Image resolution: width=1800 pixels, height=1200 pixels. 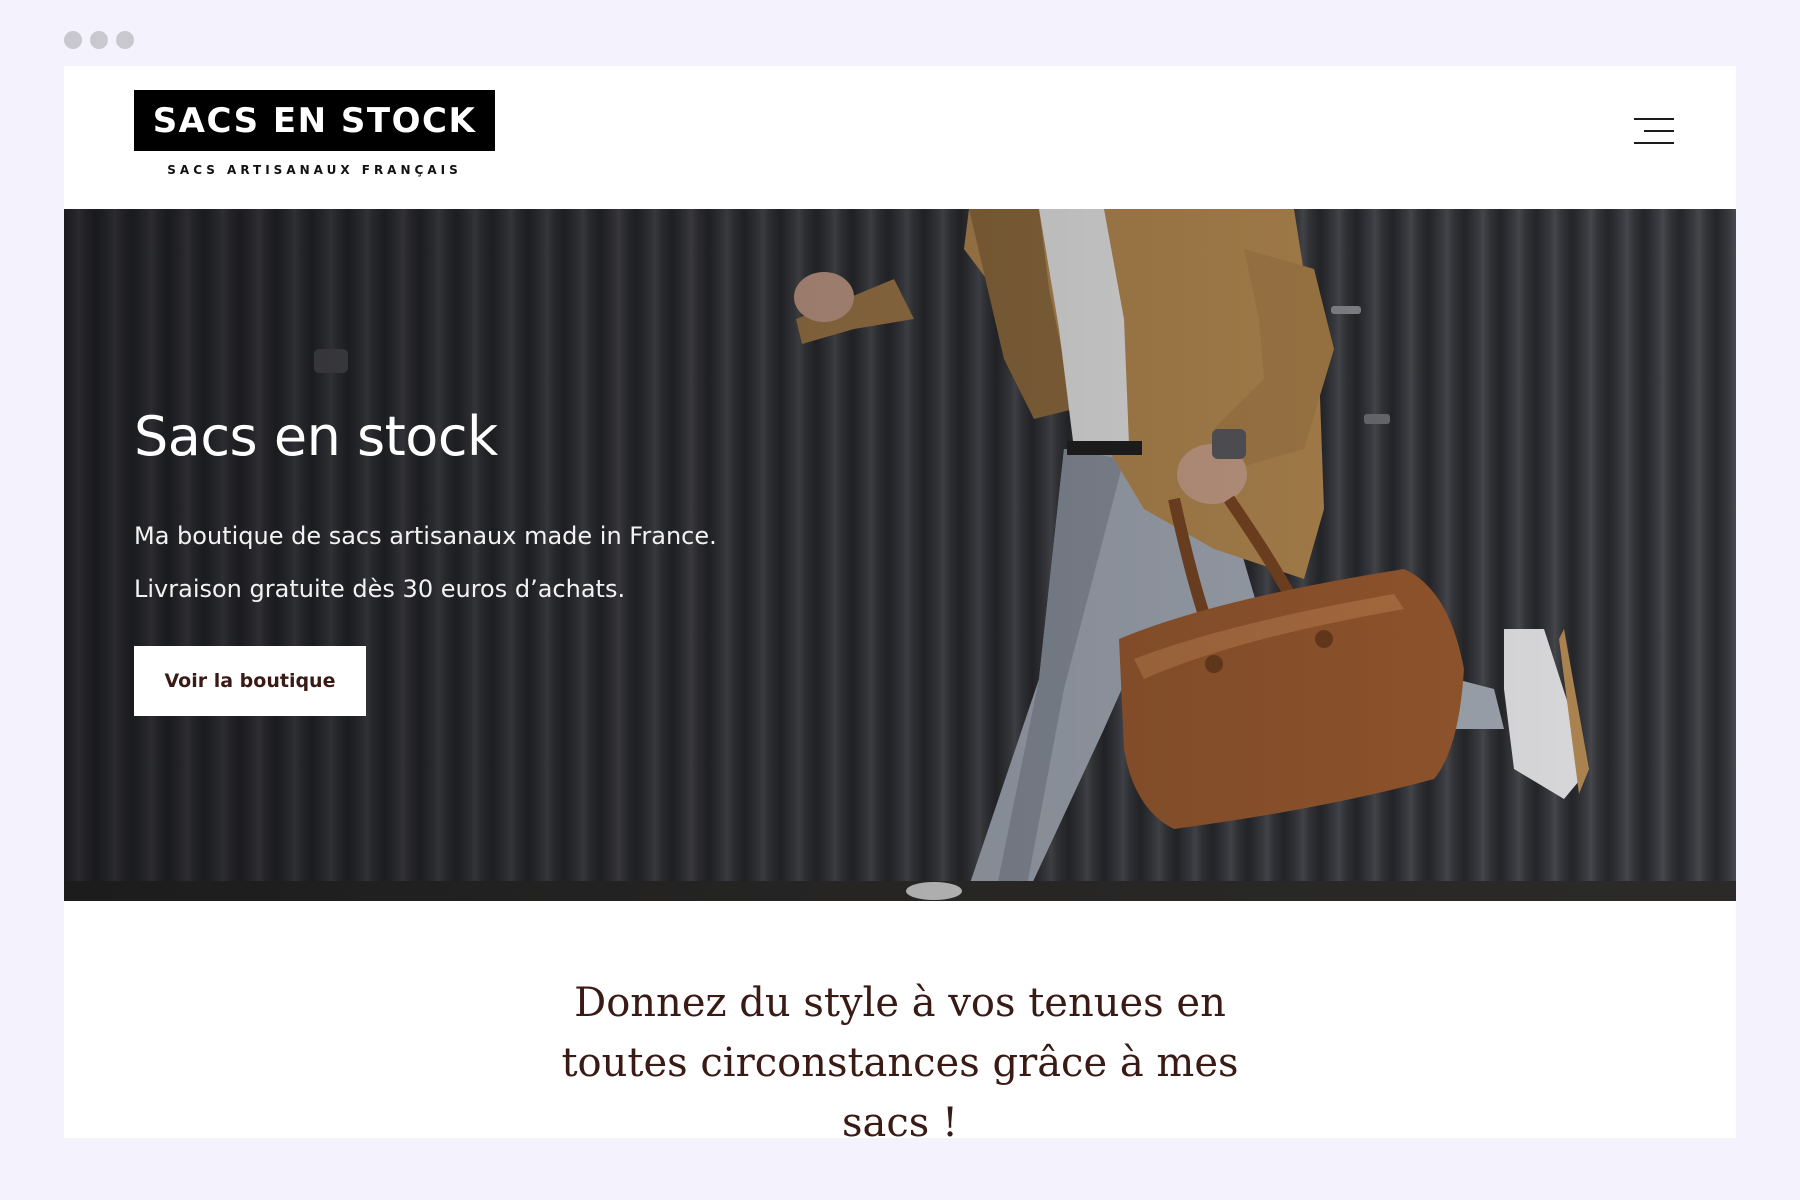 I want to click on site-logo: SACS EN STOCK SACS ARTISANAUX FRANÇAIS, so click(x=314, y=133).